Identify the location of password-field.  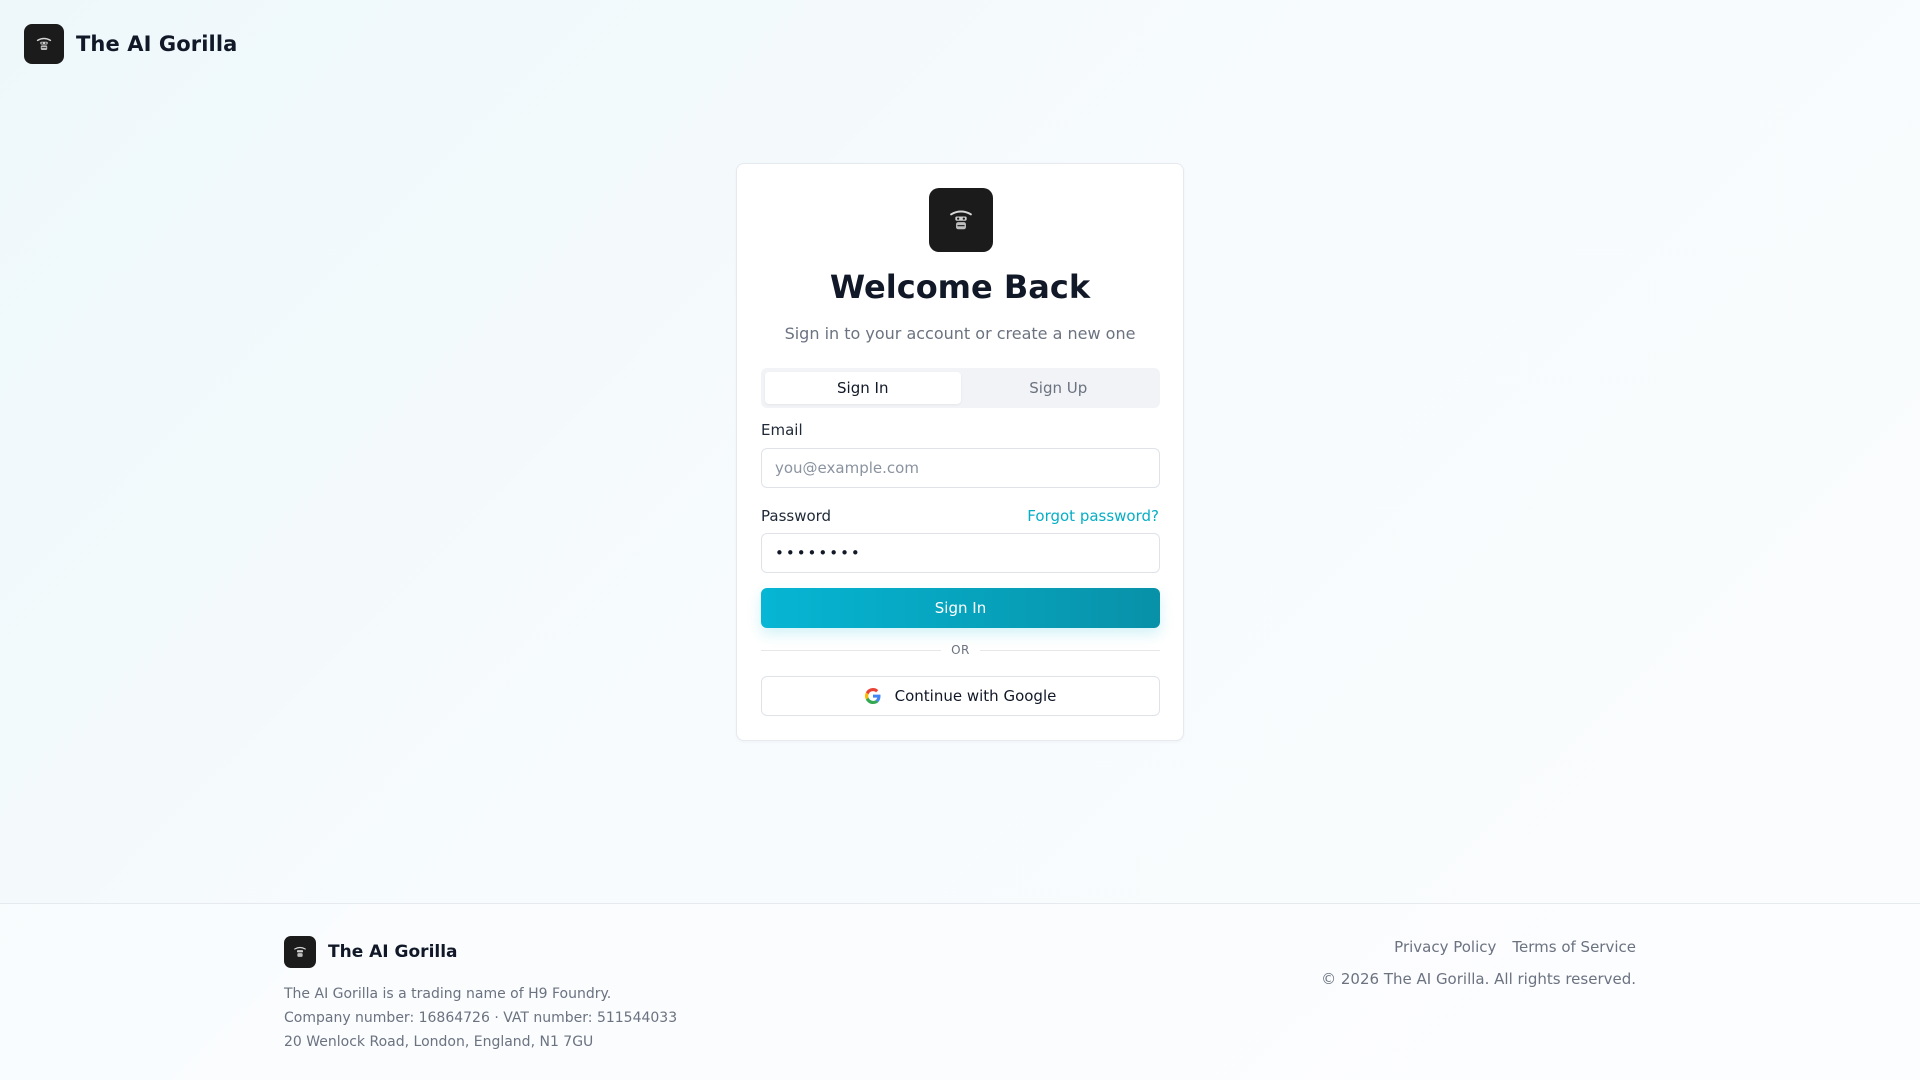
(960, 553).